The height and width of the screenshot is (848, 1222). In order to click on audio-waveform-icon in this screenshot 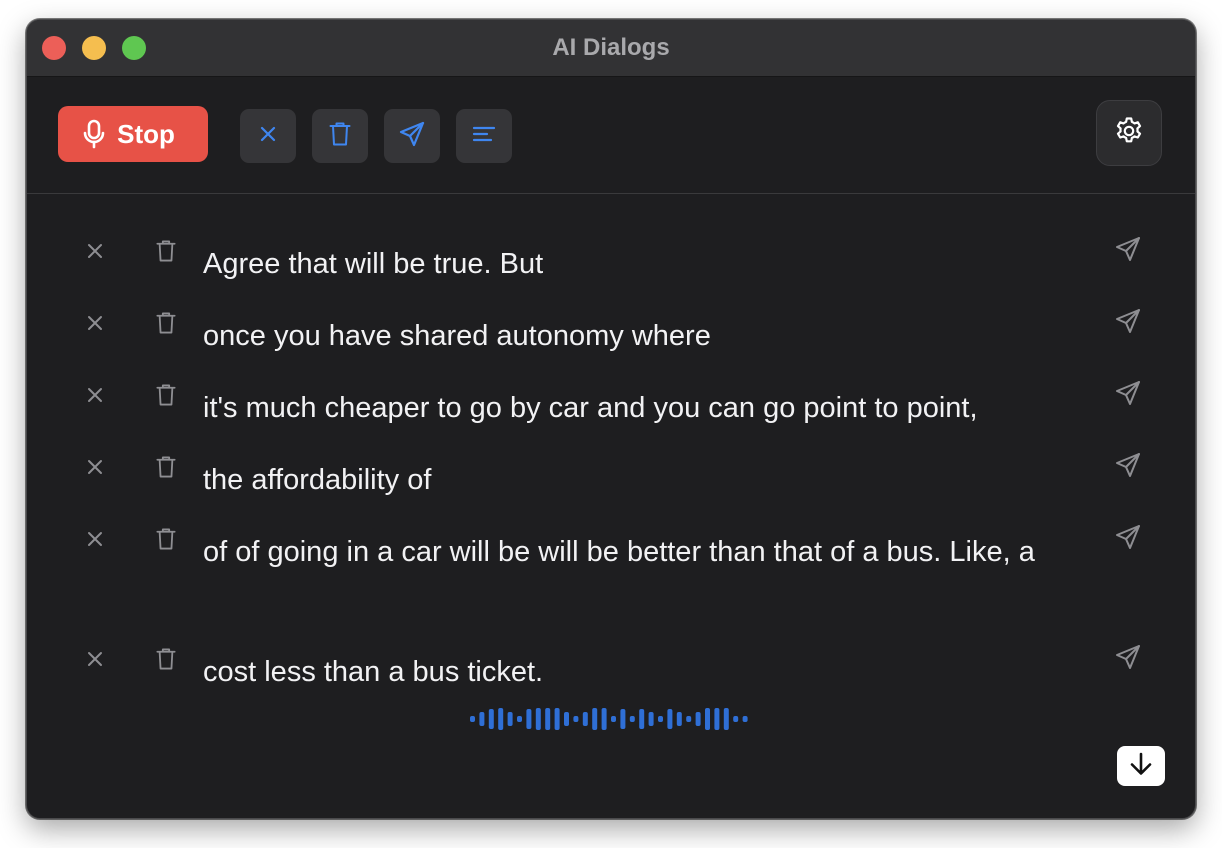, I will do `click(613, 721)`.